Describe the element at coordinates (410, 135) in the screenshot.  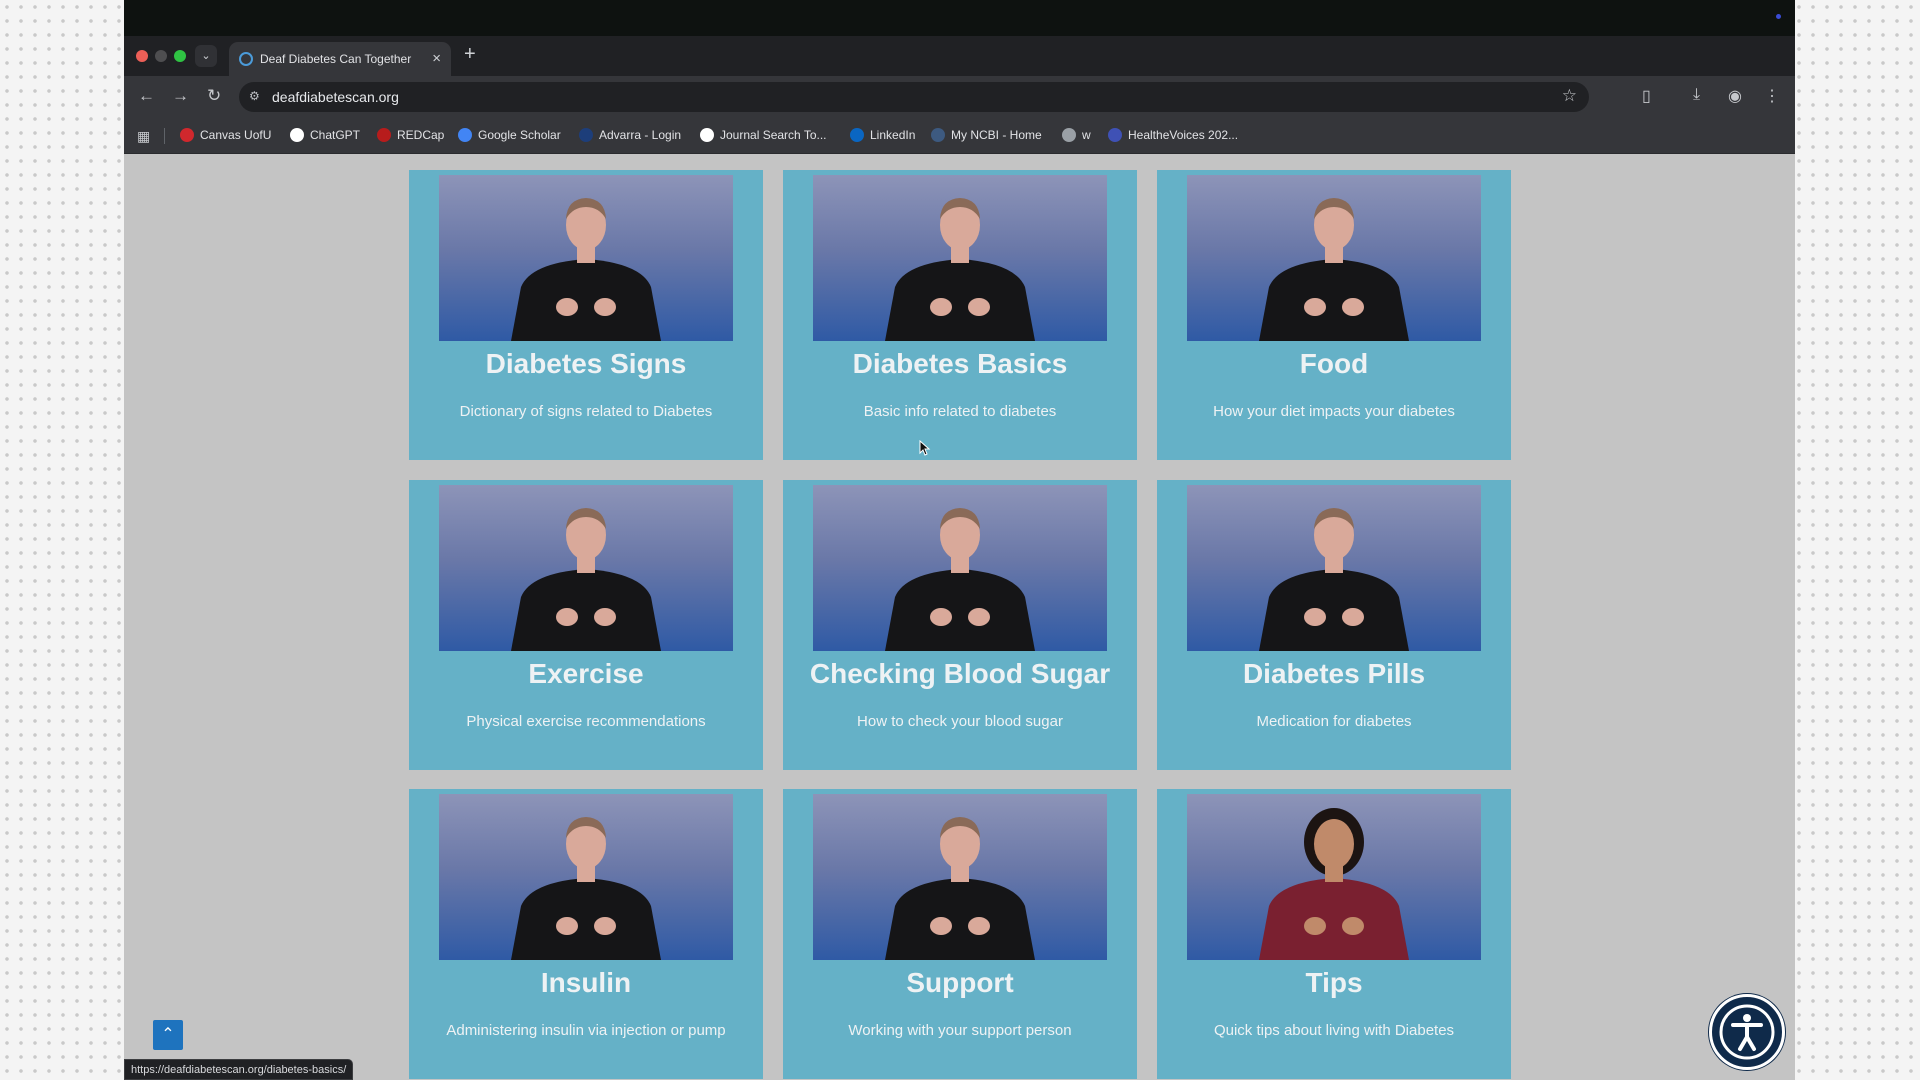
I see `bookmark-redcap: REDCap` at that location.